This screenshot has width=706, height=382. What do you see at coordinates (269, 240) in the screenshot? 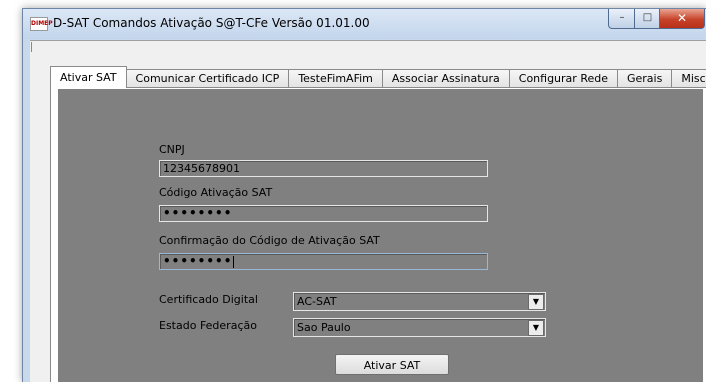
I see `confirmacao-codigo-label: Confirmação do Código de Ativação SAT` at bounding box center [269, 240].